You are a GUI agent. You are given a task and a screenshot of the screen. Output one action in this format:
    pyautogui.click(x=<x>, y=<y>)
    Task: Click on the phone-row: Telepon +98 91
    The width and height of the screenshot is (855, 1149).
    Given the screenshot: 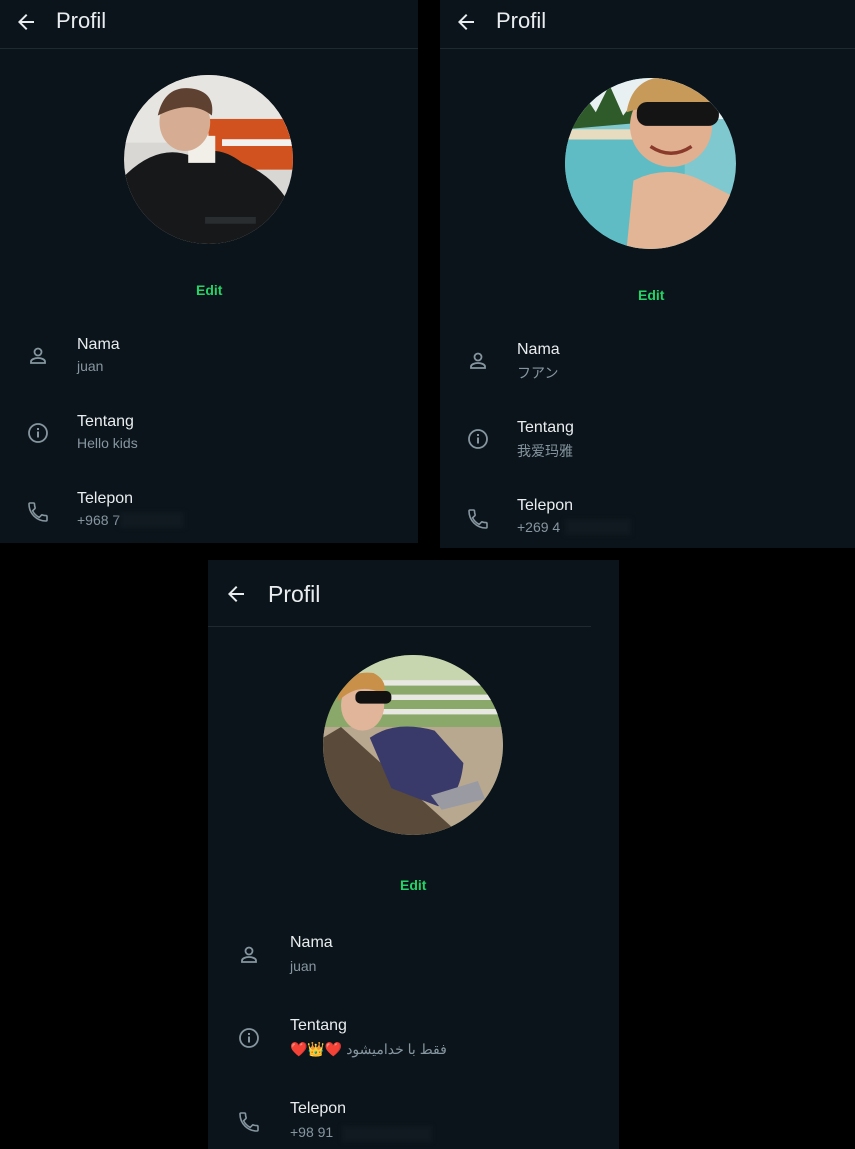 What is the action you would take?
    pyautogui.click(x=413, y=1124)
    